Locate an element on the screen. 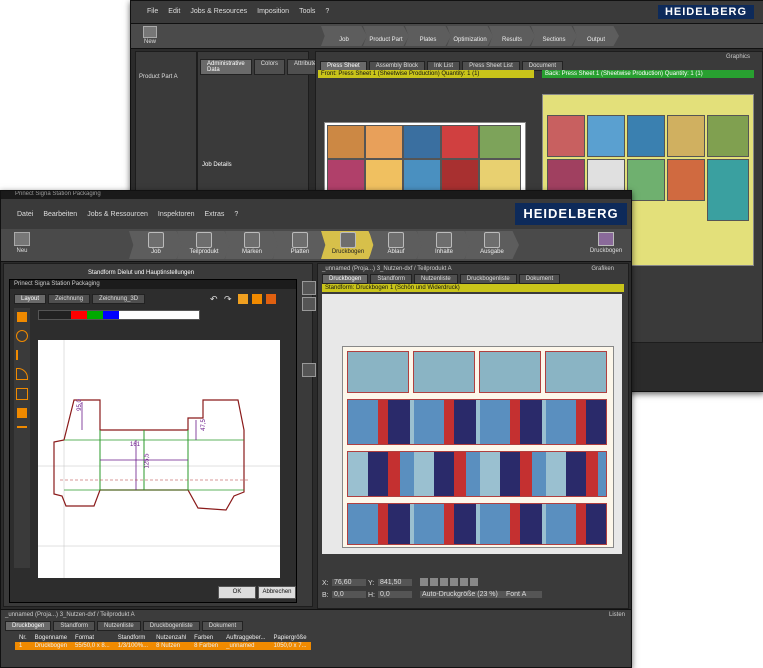 The image size is (763, 668). front-step-teilprodukt: Teilprodukt is located at coordinates (204, 245).